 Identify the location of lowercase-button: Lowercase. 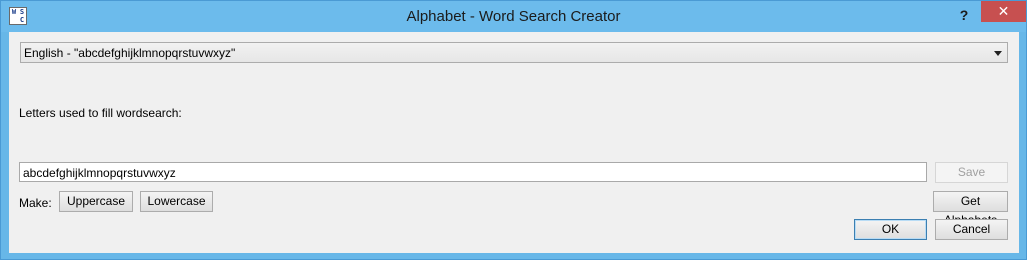
(176, 201).